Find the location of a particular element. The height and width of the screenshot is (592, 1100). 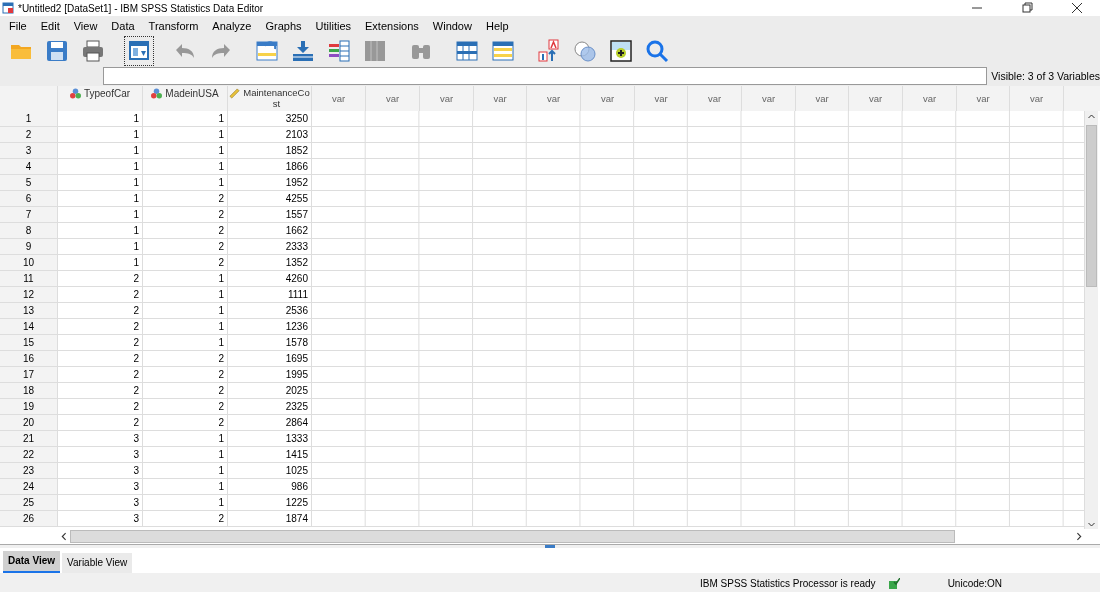

menu-item: Utilities is located at coordinates (333, 26).